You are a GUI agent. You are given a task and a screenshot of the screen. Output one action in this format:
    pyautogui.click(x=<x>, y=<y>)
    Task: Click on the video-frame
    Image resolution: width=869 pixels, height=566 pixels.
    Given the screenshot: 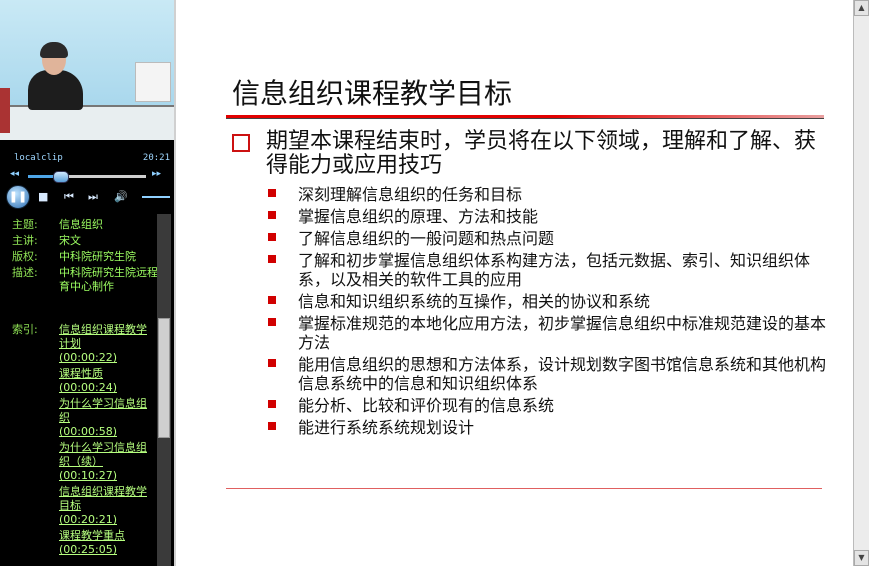 What is the action you would take?
    pyautogui.click(x=87, y=70)
    